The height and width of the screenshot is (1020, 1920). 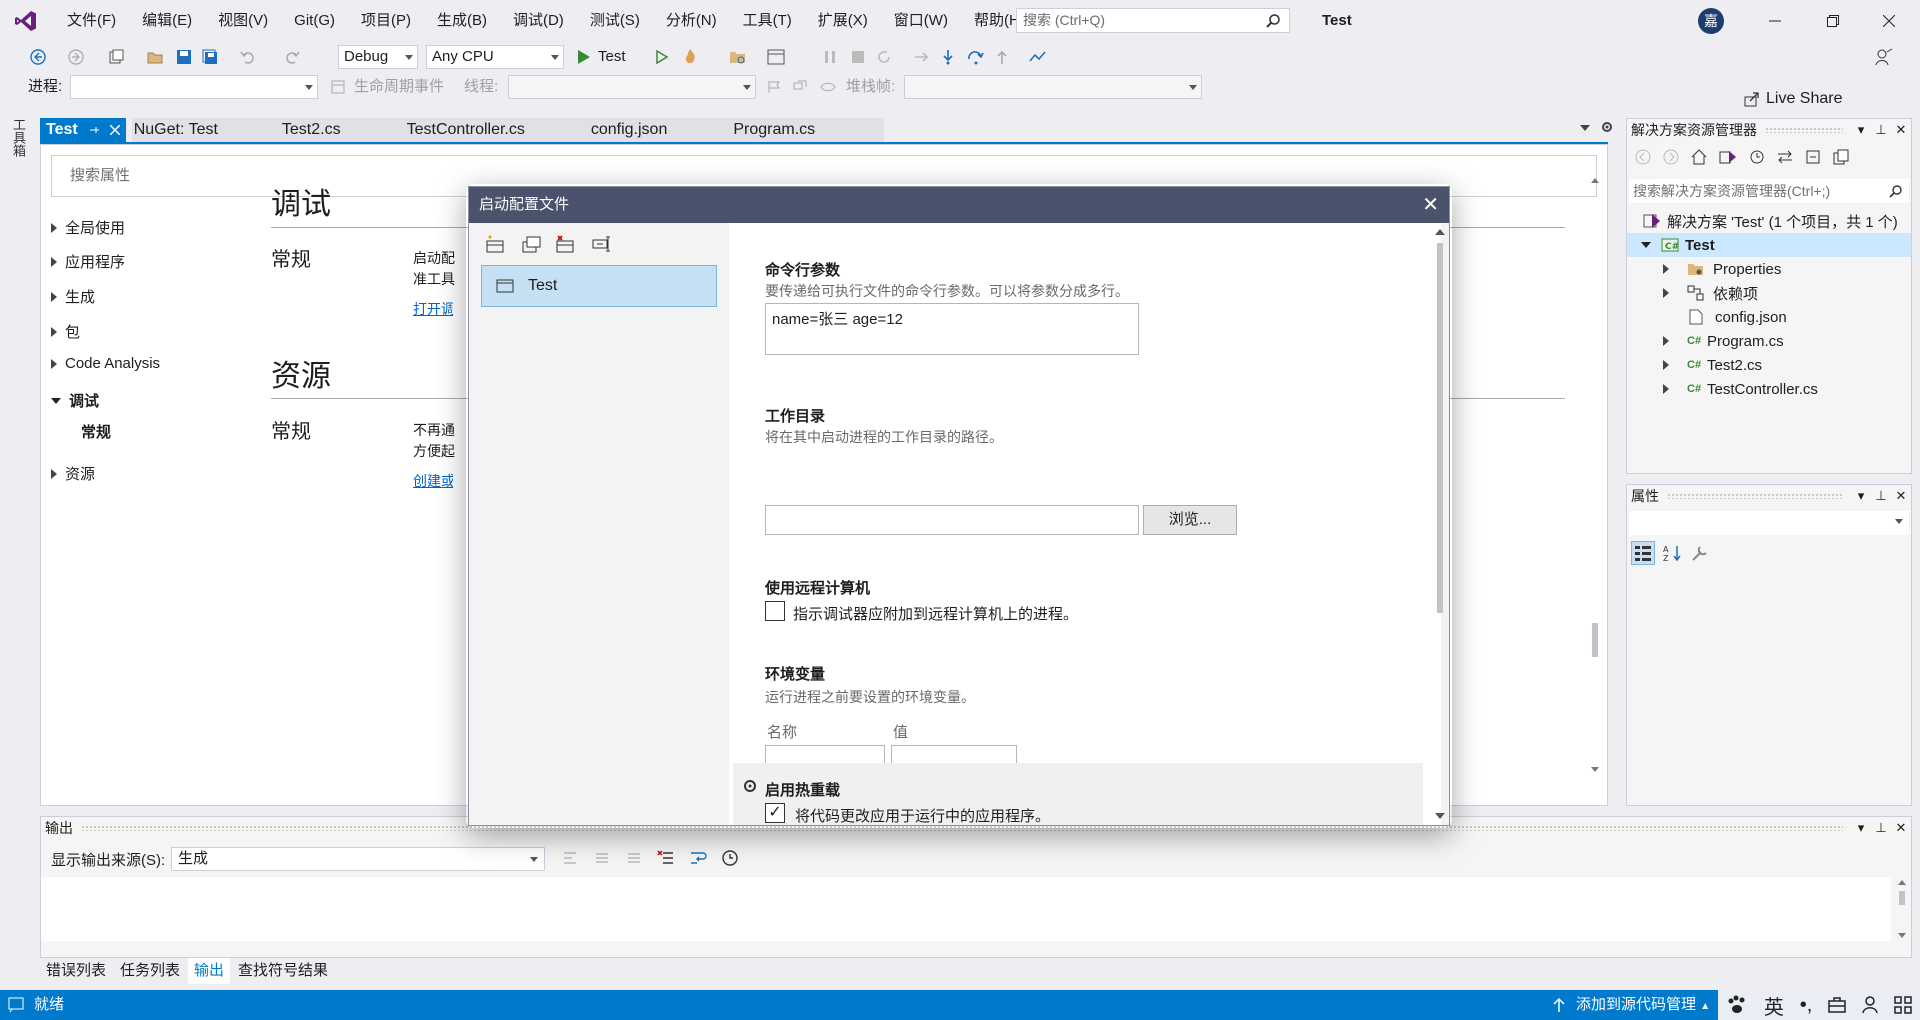 What do you see at coordinates (1430, 205) in the screenshot?
I see `dialog-close-button: ✕` at bounding box center [1430, 205].